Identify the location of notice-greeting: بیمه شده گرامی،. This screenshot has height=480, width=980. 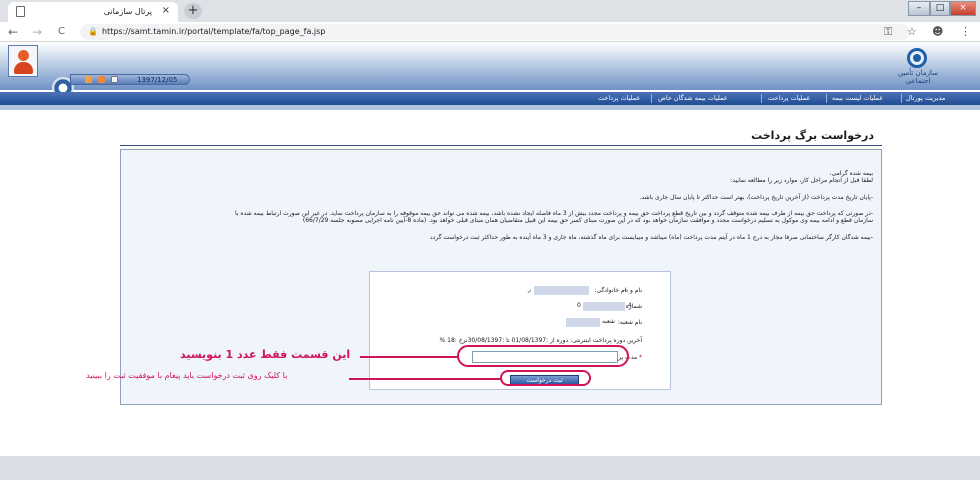
(851, 173).